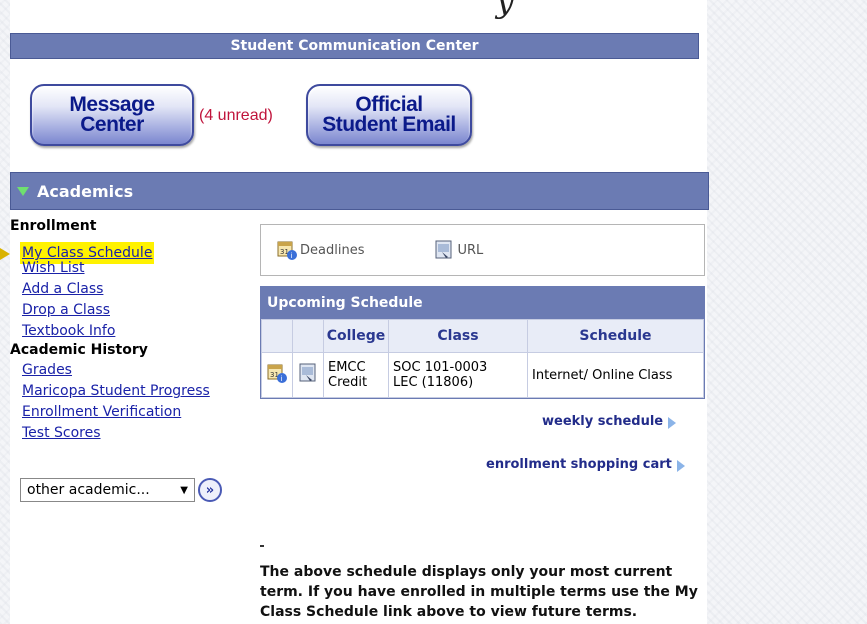  Describe the element at coordinates (5, 254) in the screenshot. I see `pointer-arrow-icon` at that location.